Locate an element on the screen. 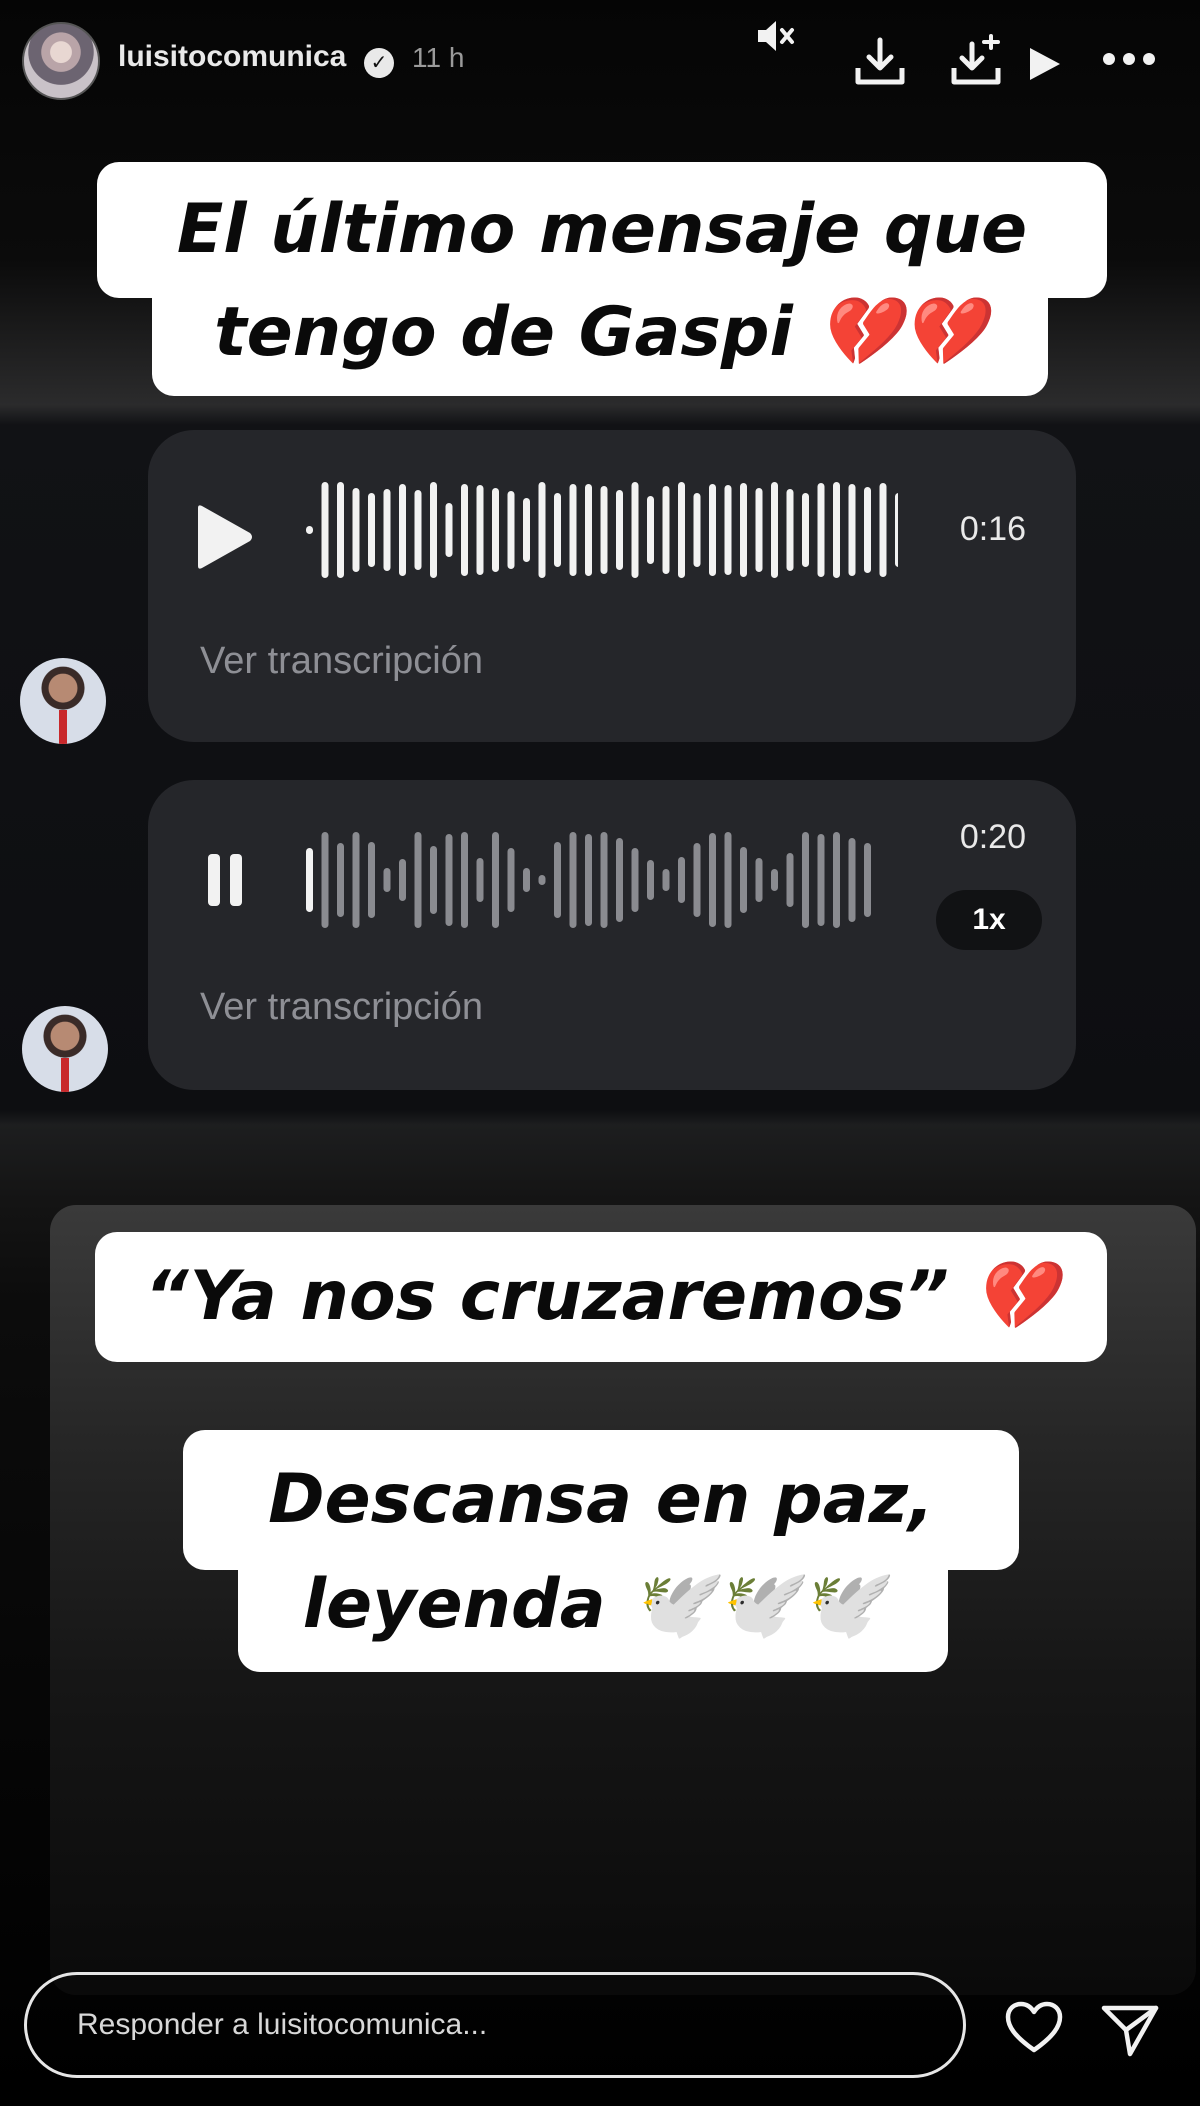 This screenshot has height=2106, width=1200. heart-icon is located at coordinates (1034, 2028).